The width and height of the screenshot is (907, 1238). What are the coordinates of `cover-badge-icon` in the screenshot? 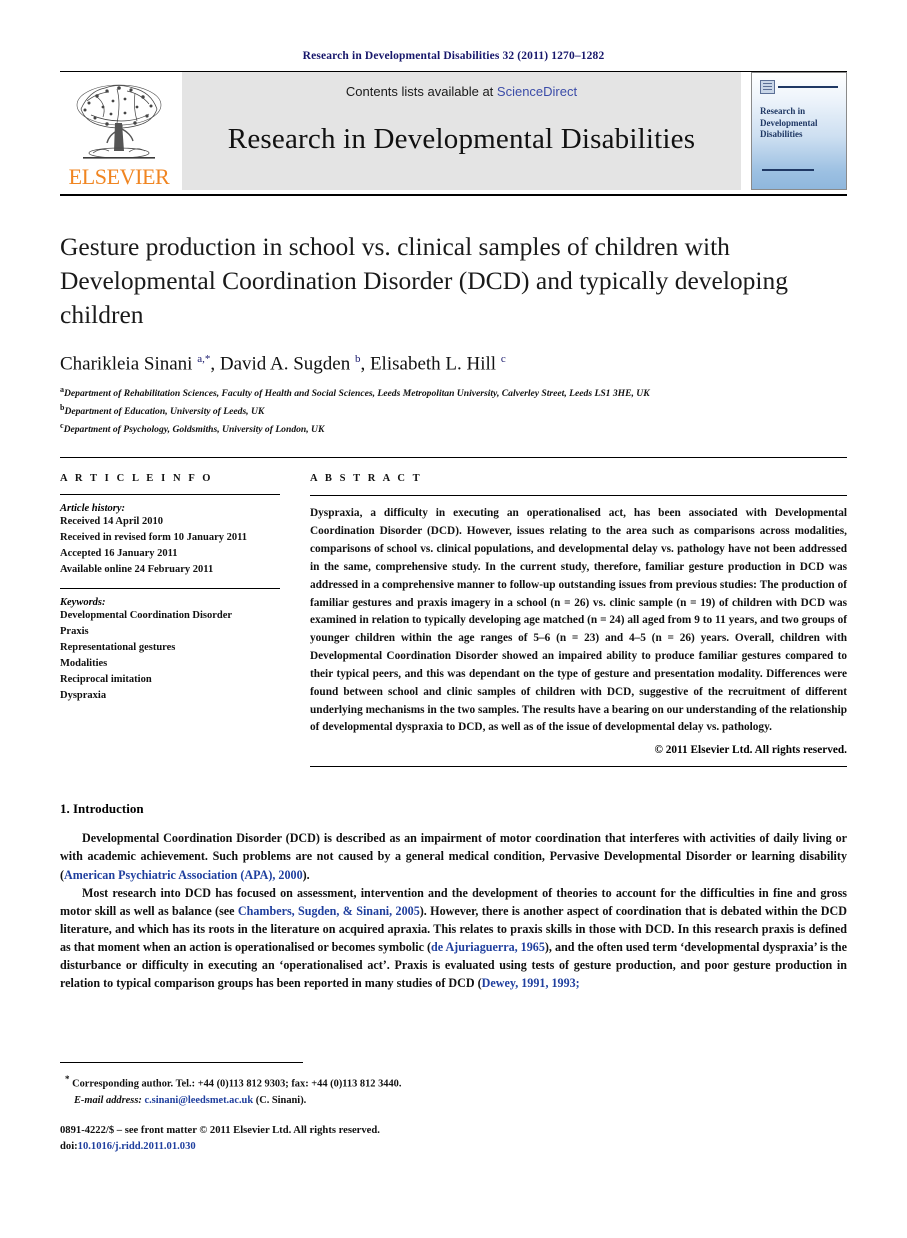 It's located at (767, 87).